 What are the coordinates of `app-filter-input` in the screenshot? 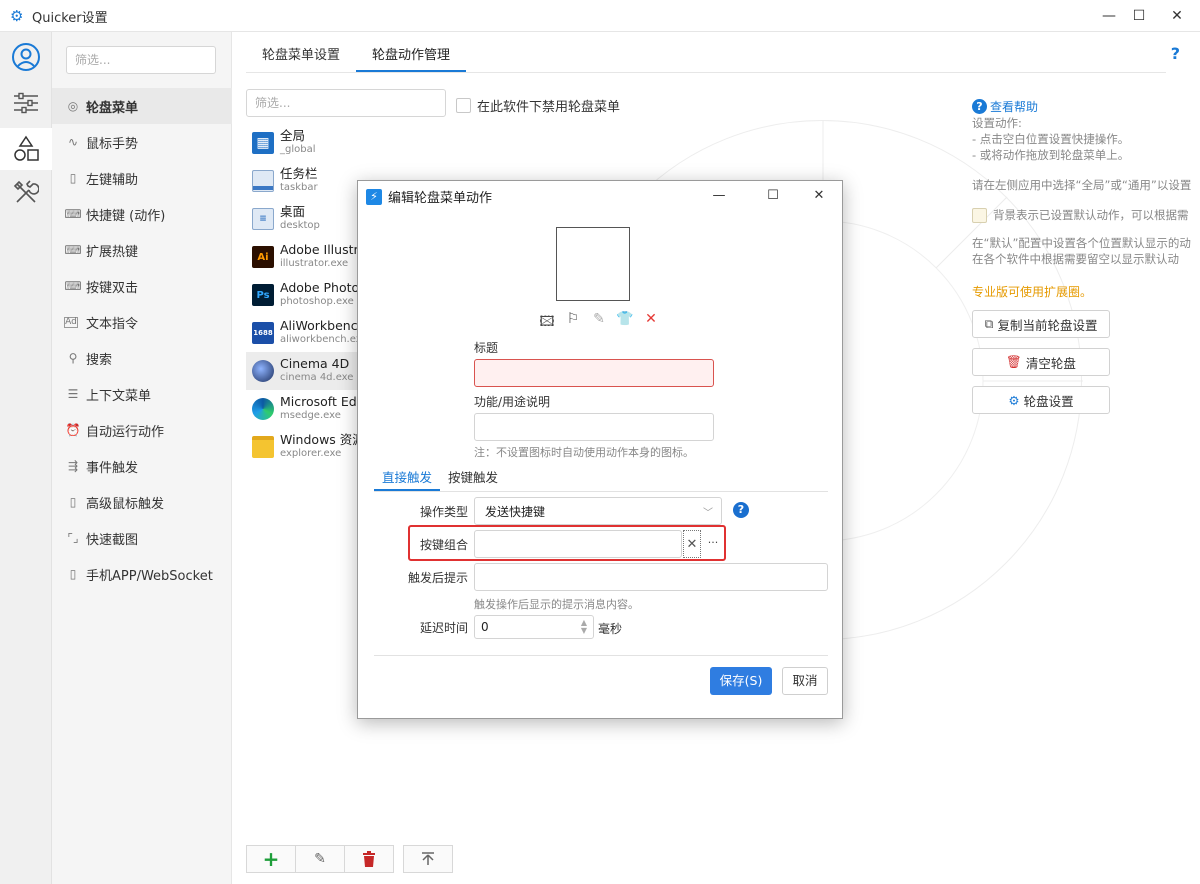 It's located at (346, 103).